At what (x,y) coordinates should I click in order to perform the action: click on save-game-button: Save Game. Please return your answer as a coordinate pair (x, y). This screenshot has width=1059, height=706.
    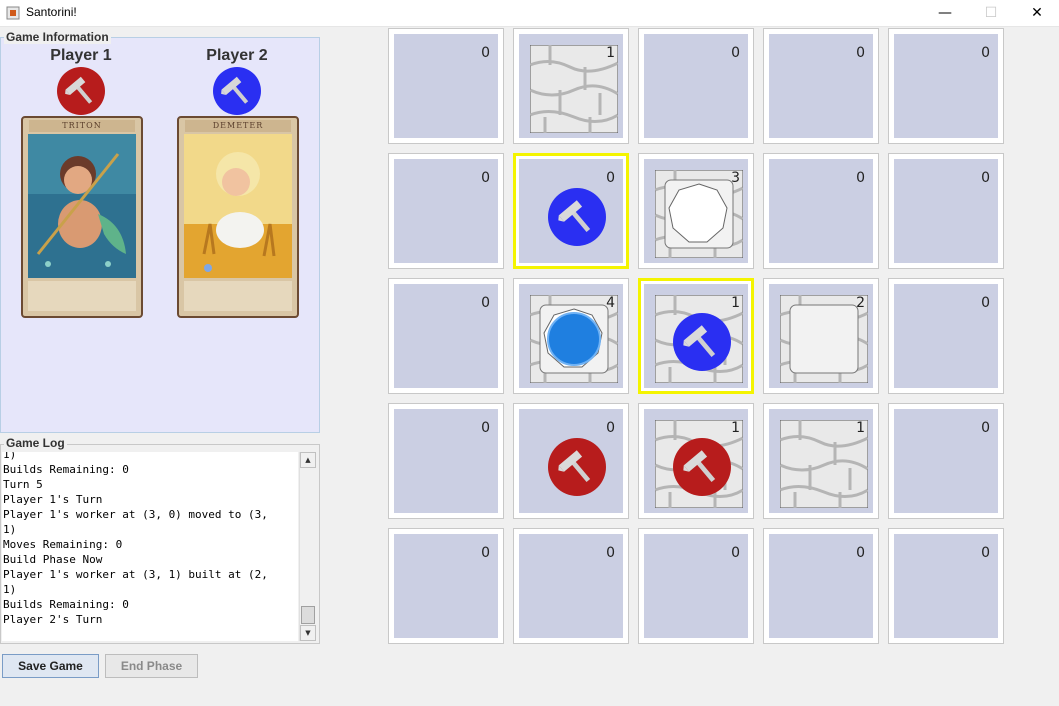
    Looking at the image, I should click on (50, 666).